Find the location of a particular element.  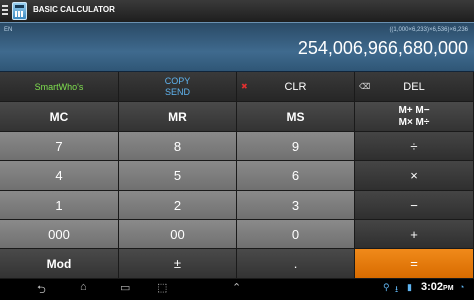

key-label: = is located at coordinates (414, 263).